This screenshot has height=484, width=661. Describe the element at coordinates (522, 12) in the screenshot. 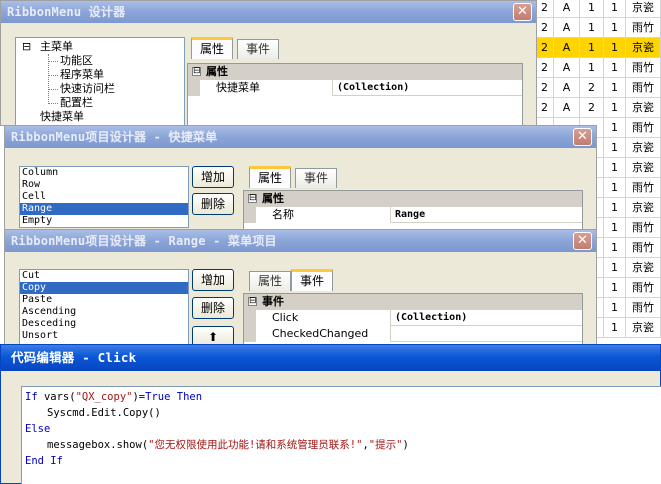

I see `ribbon-designer-close-icon: ✕` at that location.